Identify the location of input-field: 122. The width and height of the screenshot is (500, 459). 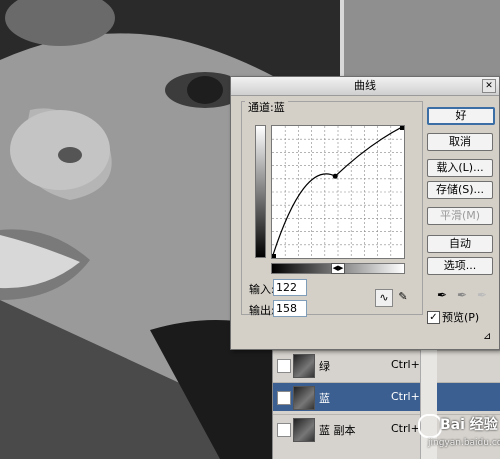
(290, 287).